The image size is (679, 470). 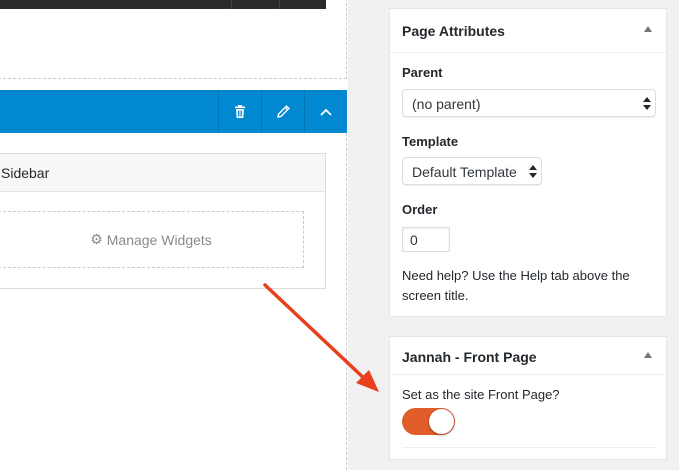 What do you see at coordinates (96, 239) in the screenshot?
I see `gear-icon: ⚙` at bounding box center [96, 239].